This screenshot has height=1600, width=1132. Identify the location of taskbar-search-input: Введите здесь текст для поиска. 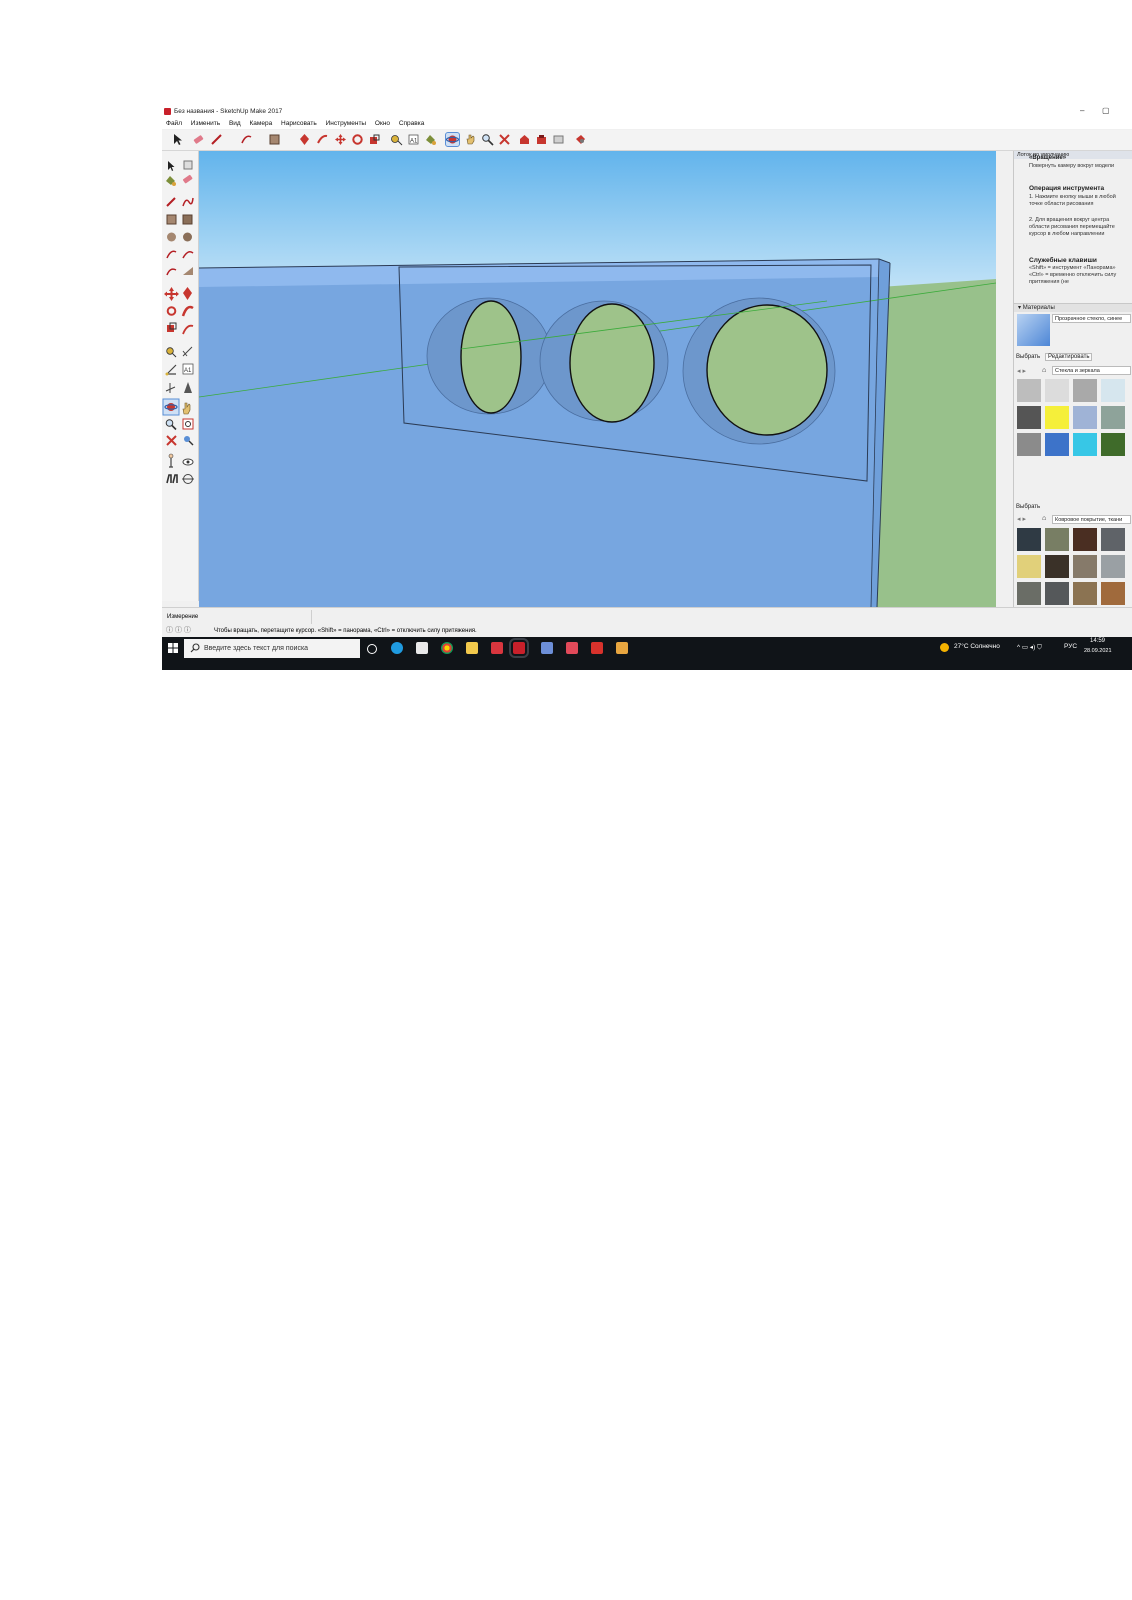
(272, 648).